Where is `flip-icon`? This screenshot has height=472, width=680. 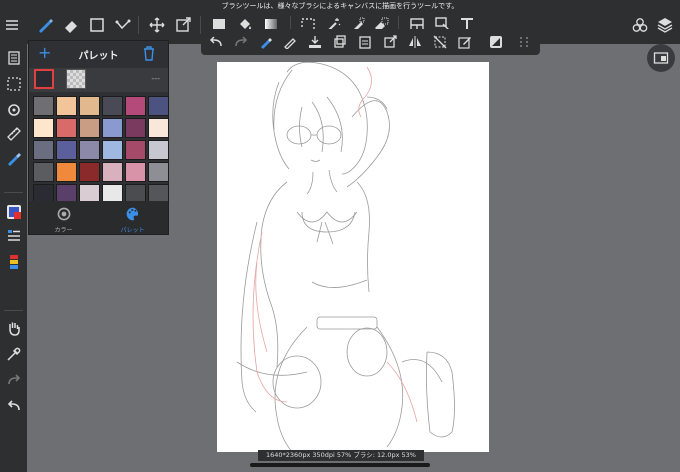 flip-icon is located at coordinates (415, 42).